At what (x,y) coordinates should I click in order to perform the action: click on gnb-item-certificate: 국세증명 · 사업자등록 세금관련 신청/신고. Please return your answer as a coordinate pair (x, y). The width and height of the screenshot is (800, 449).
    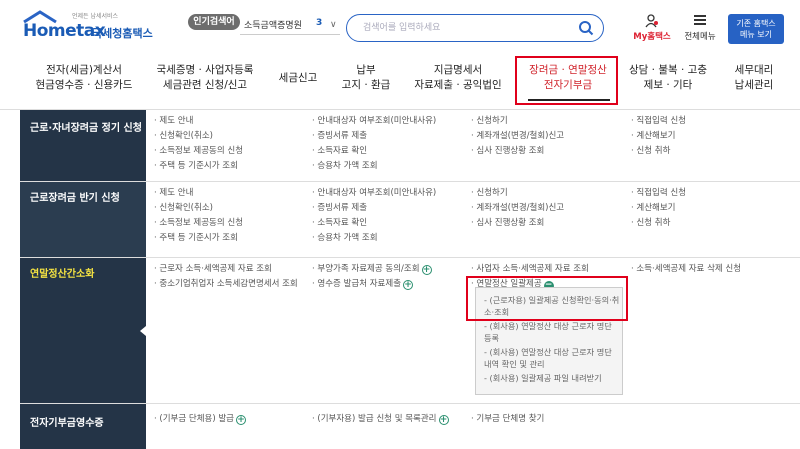
    Looking at the image, I should click on (205, 78).